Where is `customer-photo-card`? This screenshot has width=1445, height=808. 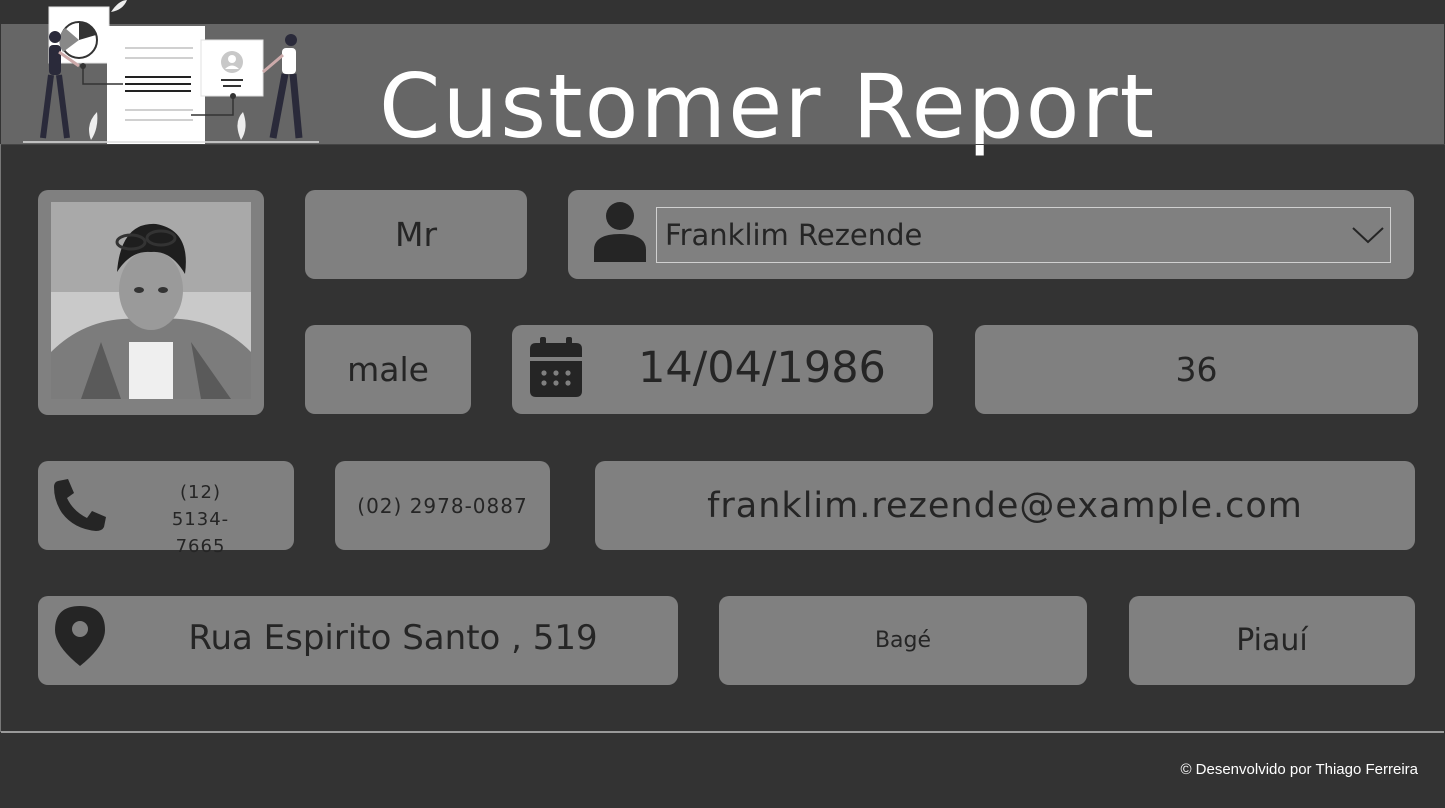 customer-photo-card is located at coordinates (151, 302).